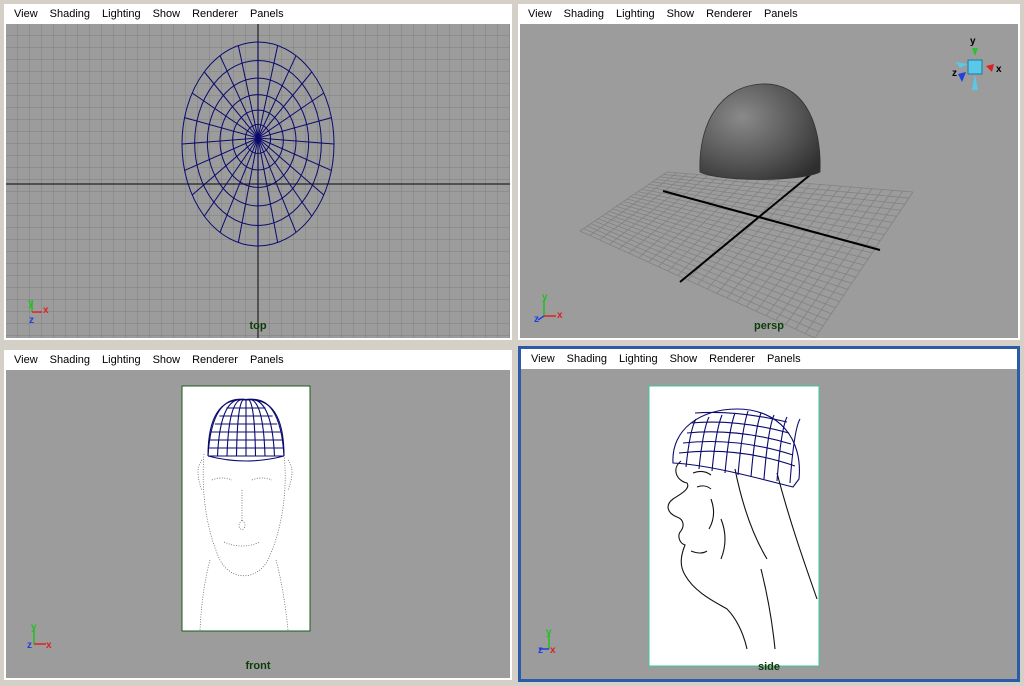 The height and width of the screenshot is (686, 1024). Describe the element at coordinates (954, 73) in the screenshot. I see `viewcube-label-z: z` at that location.